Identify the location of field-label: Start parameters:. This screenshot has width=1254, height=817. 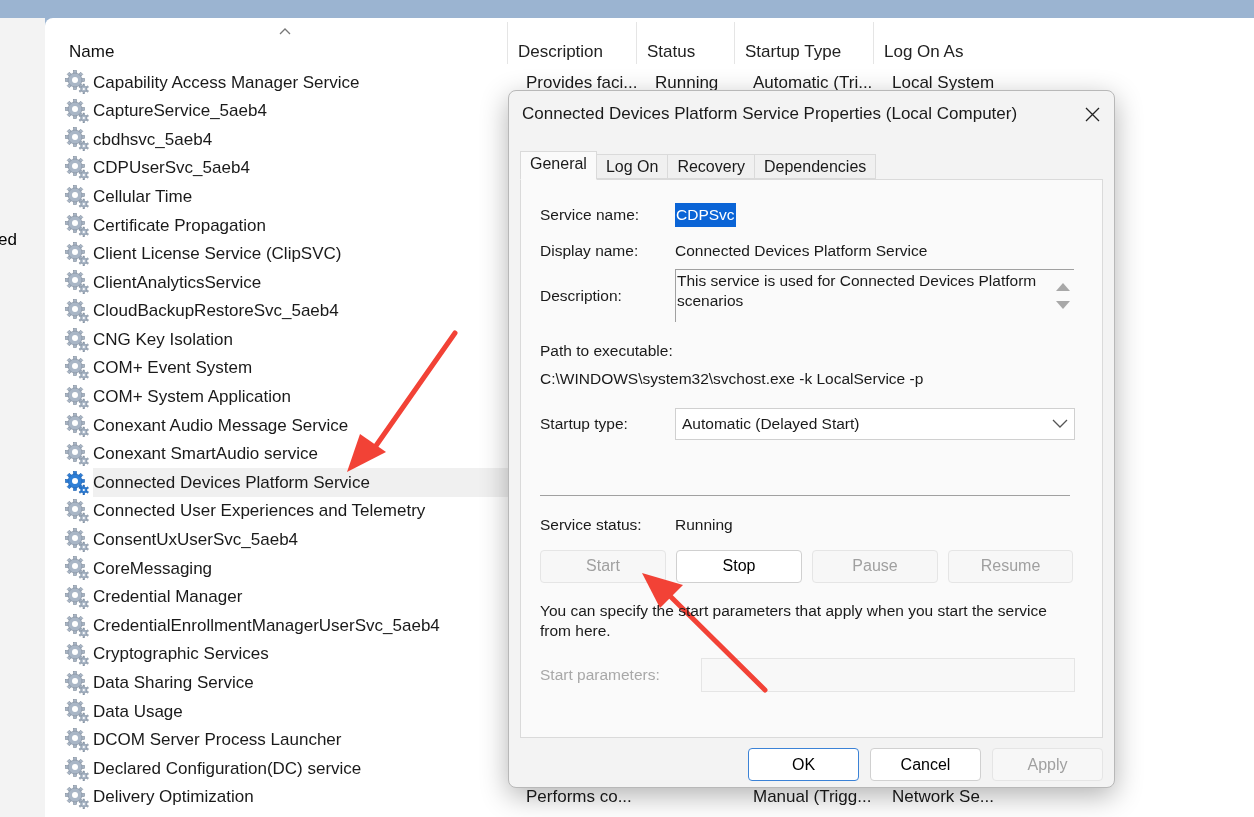
(600, 675).